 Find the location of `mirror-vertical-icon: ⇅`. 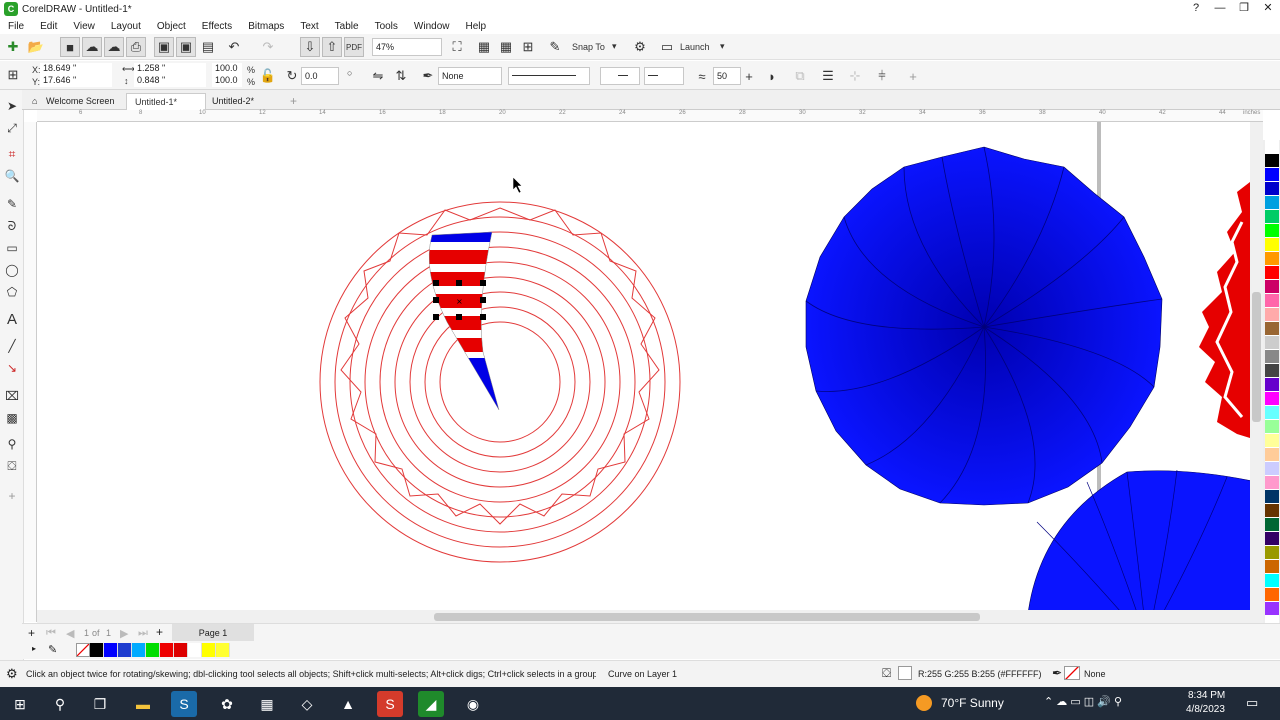

mirror-vertical-icon: ⇅ is located at coordinates (401, 76).